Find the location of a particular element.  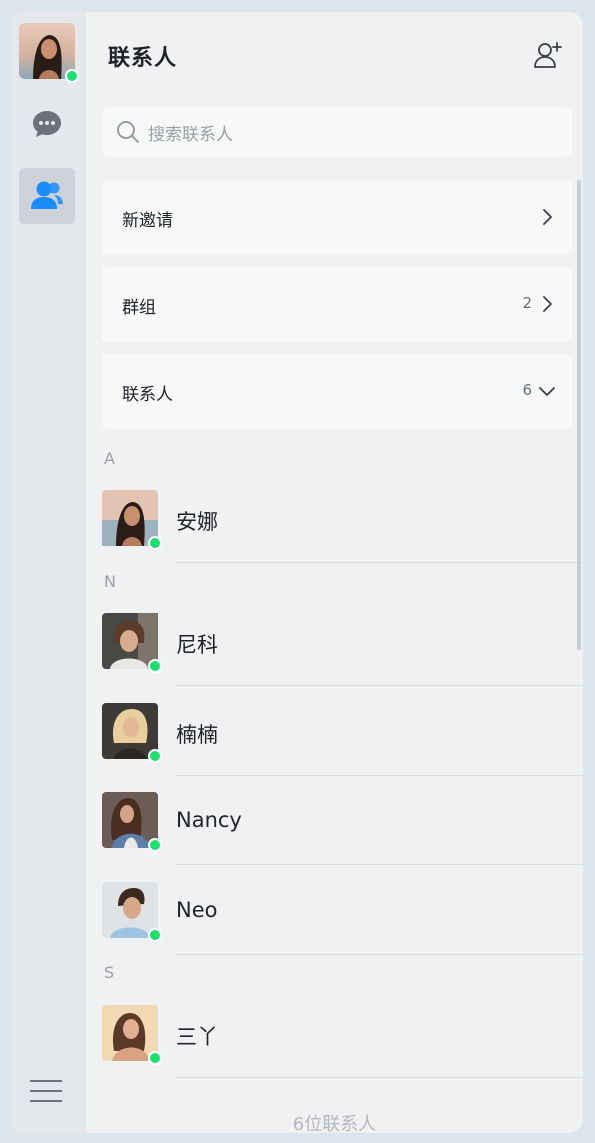

chevron-down-icon is located at coordinates (547, 391).